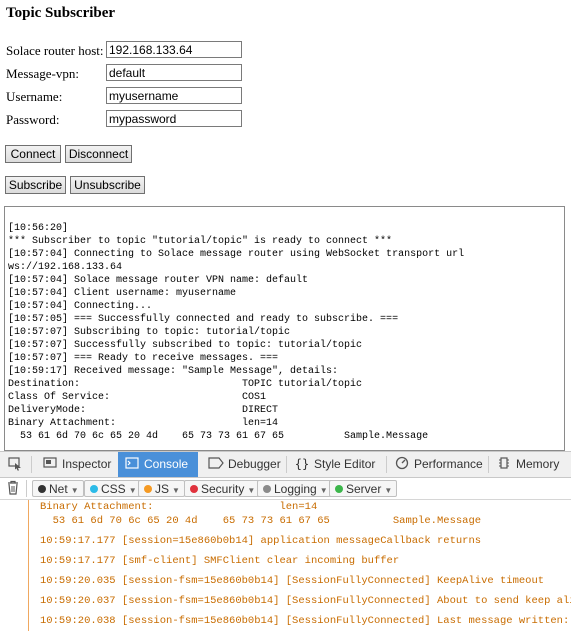 The image size is (571, 631). What do you see at coordinates (14, 488) in the screenshot?
I see `trash-icon` at bounding box center [14, 488].